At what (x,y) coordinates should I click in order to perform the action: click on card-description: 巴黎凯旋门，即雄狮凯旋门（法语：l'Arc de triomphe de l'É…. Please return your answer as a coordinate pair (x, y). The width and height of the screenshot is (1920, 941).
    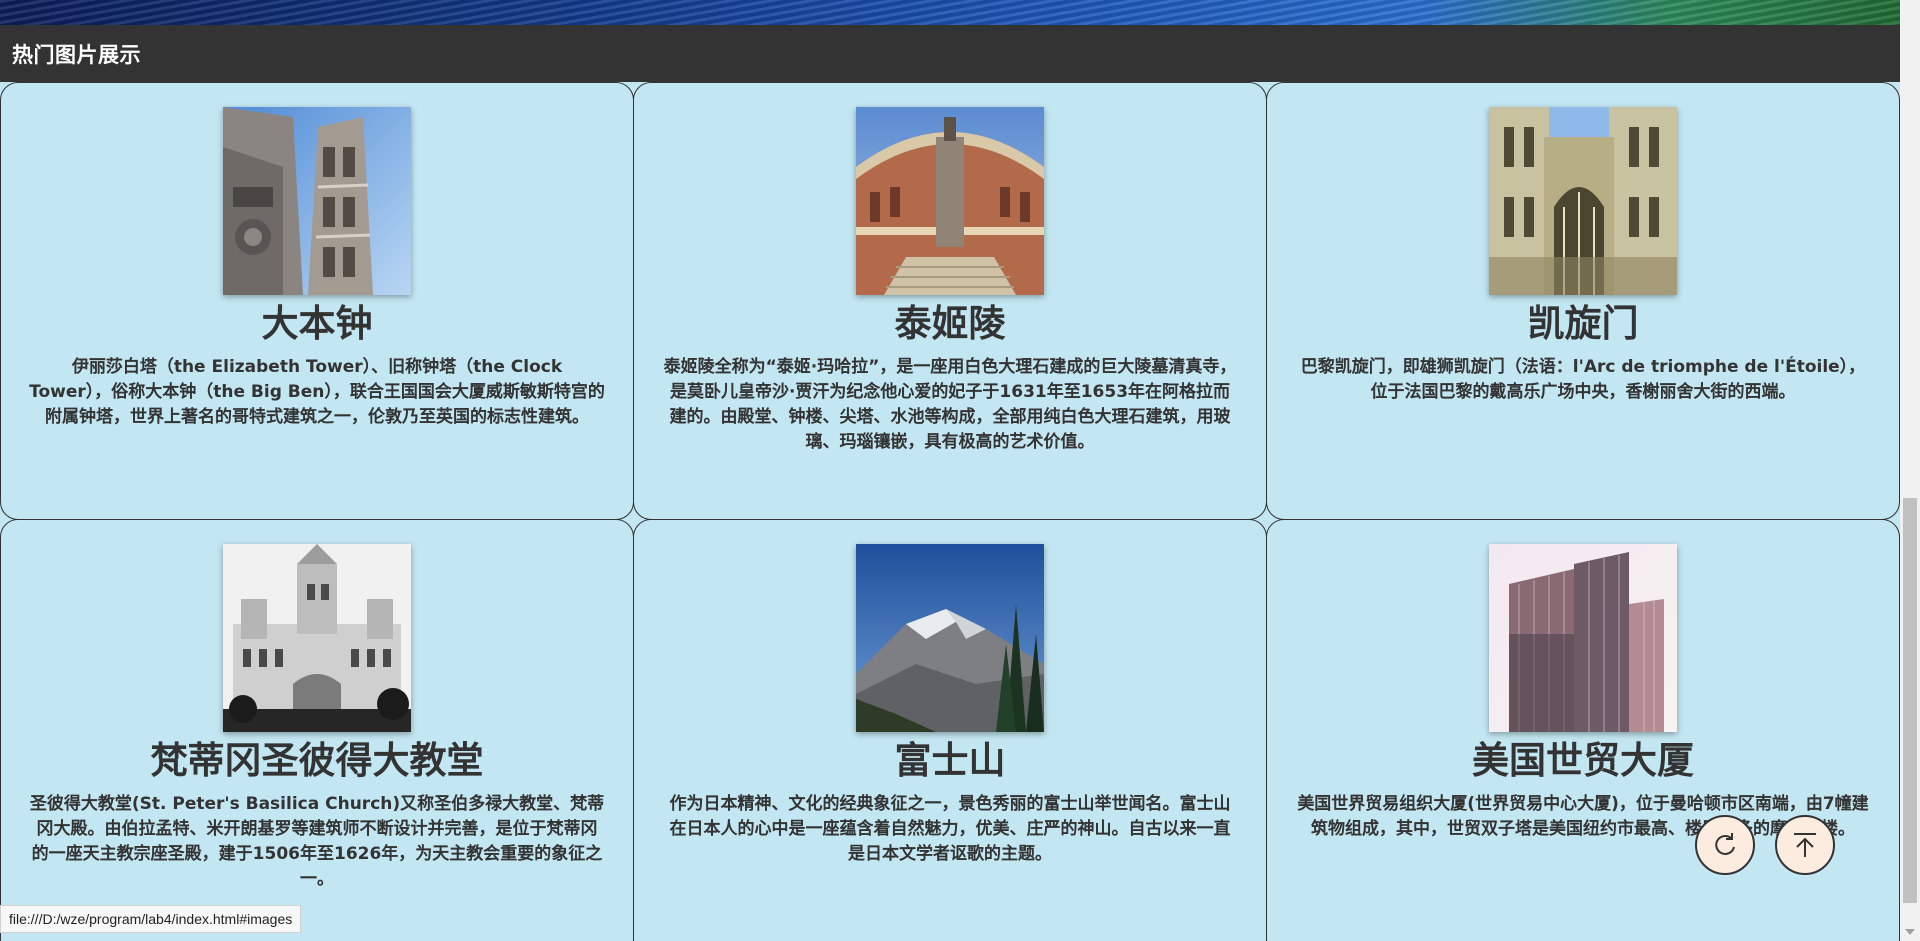
    Looking at the image, I should click on (1583, 379).